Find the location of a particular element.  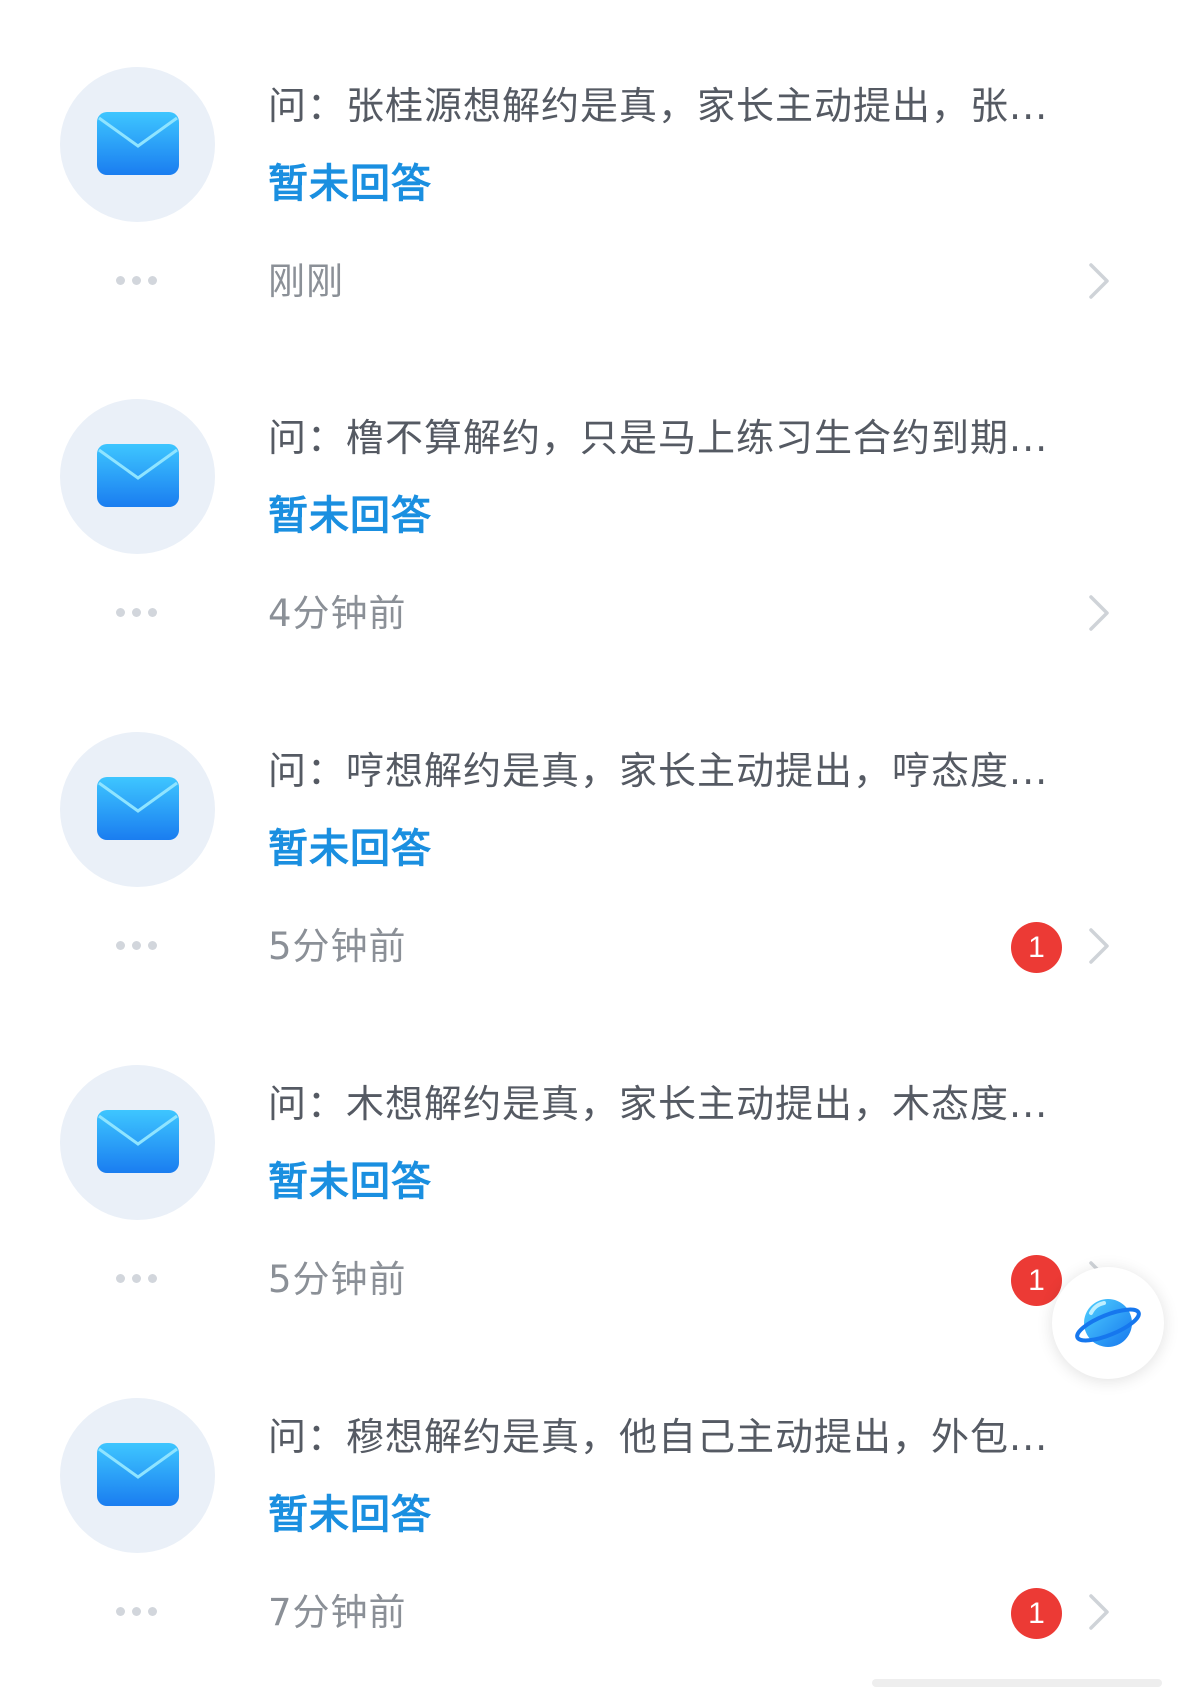

home-indicator is located at coordinates (1017, 1683).